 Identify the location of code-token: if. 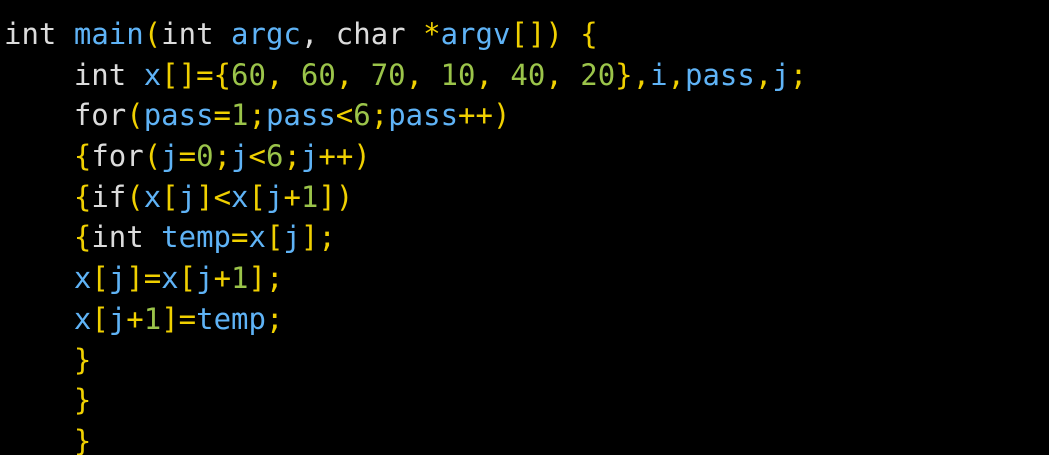
(109, 196).